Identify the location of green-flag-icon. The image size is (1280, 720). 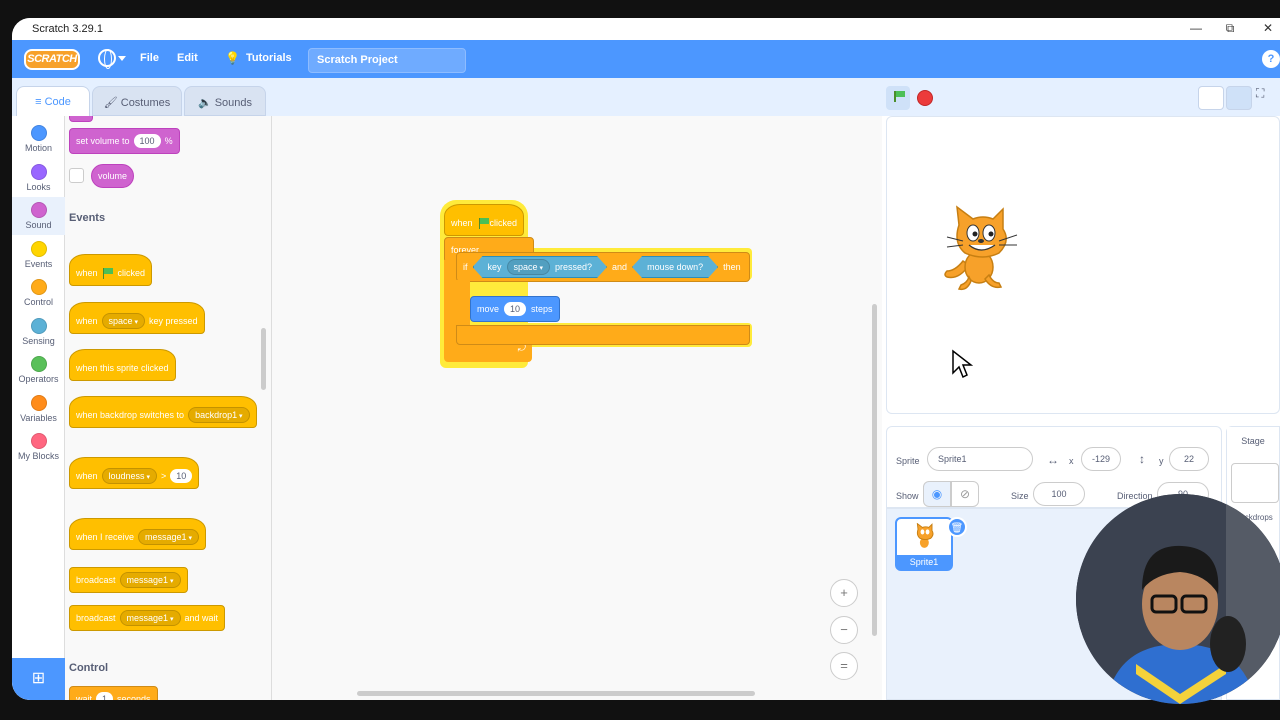
(483, 223).